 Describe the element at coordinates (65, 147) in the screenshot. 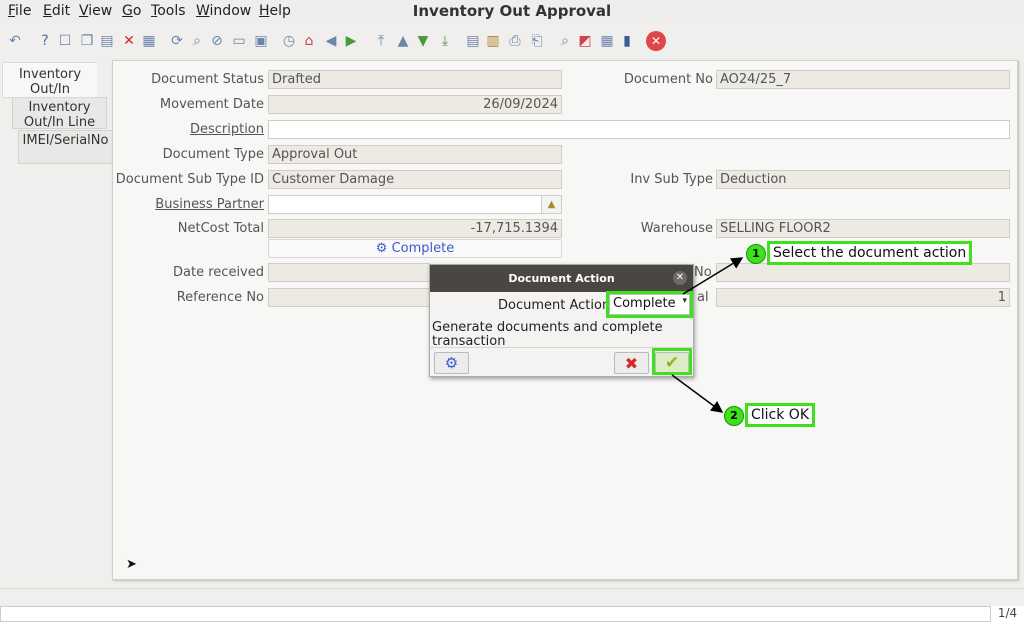

I see `tab-imei-serialno: IMEI/SerialNo` at that location.